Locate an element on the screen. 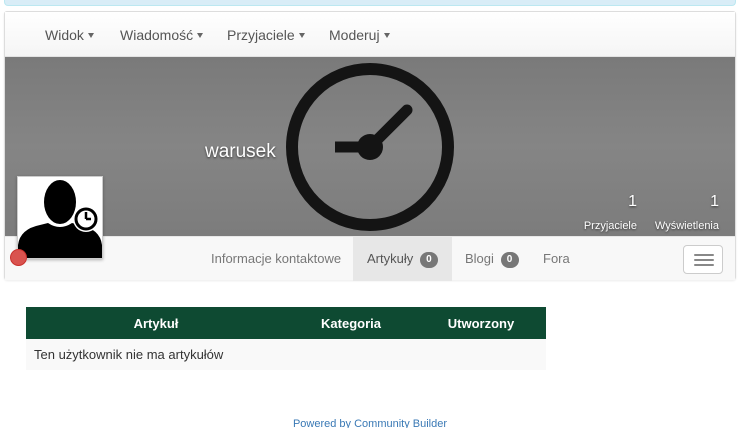 The image size is (744, 428). powered-by-link: Powered by Community Builder is located at coordinates (370, 423).